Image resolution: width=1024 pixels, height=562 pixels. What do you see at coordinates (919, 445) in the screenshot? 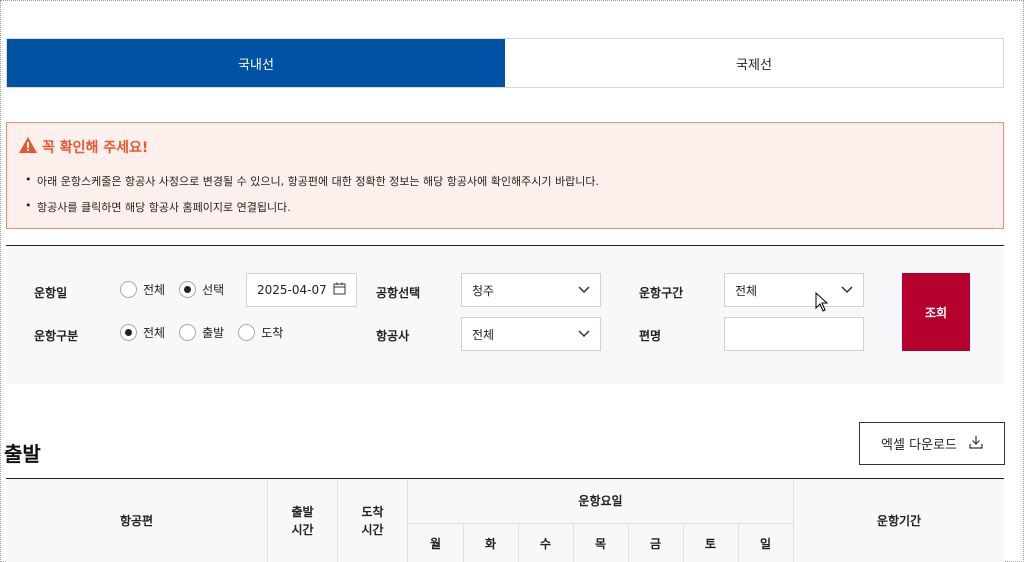
I see `excel-download-label: 엑셀 다운로드` at bounding box center [919, 445].